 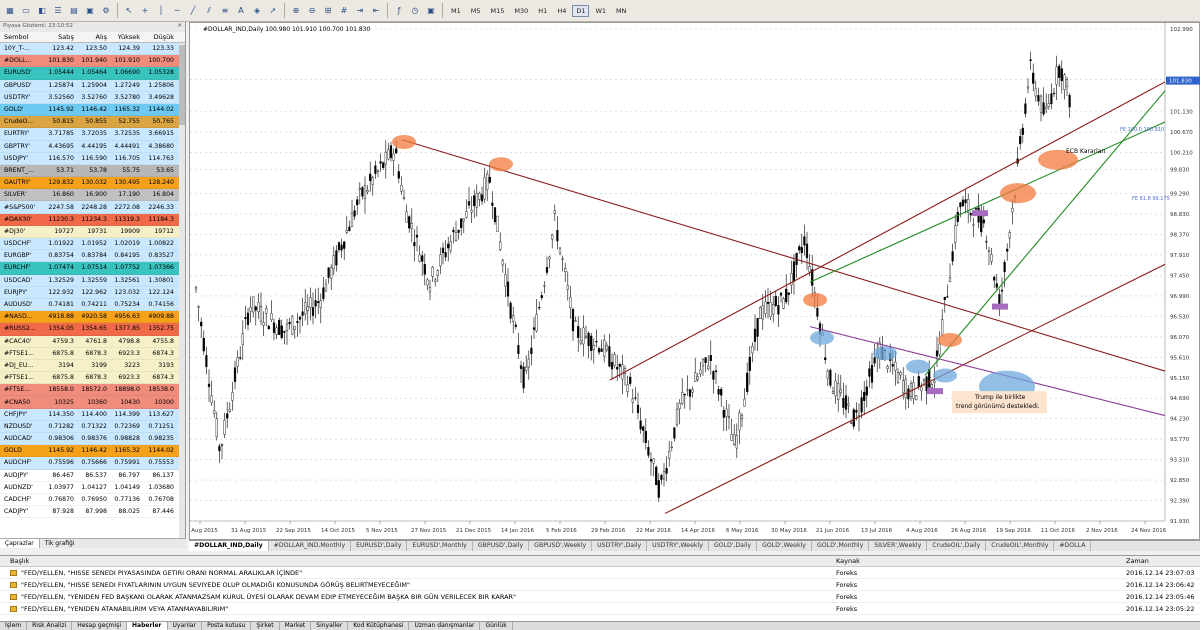 I want to click on market-watch-row: USDCHF' 1.01922 1.01952 1.02019 1.00822, so click(x=92, y=244).